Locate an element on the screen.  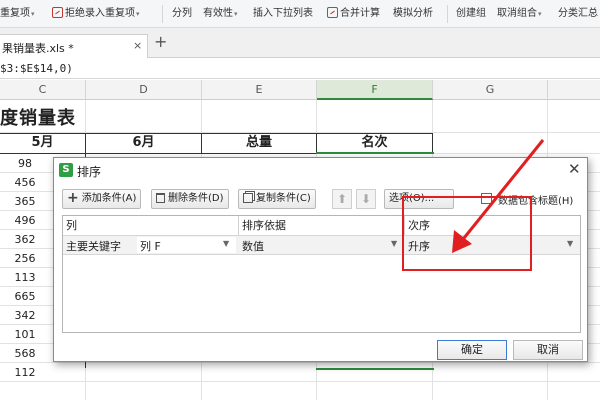
add-condition-button: + 添加条件(A) is located at coordinates (102, 199).